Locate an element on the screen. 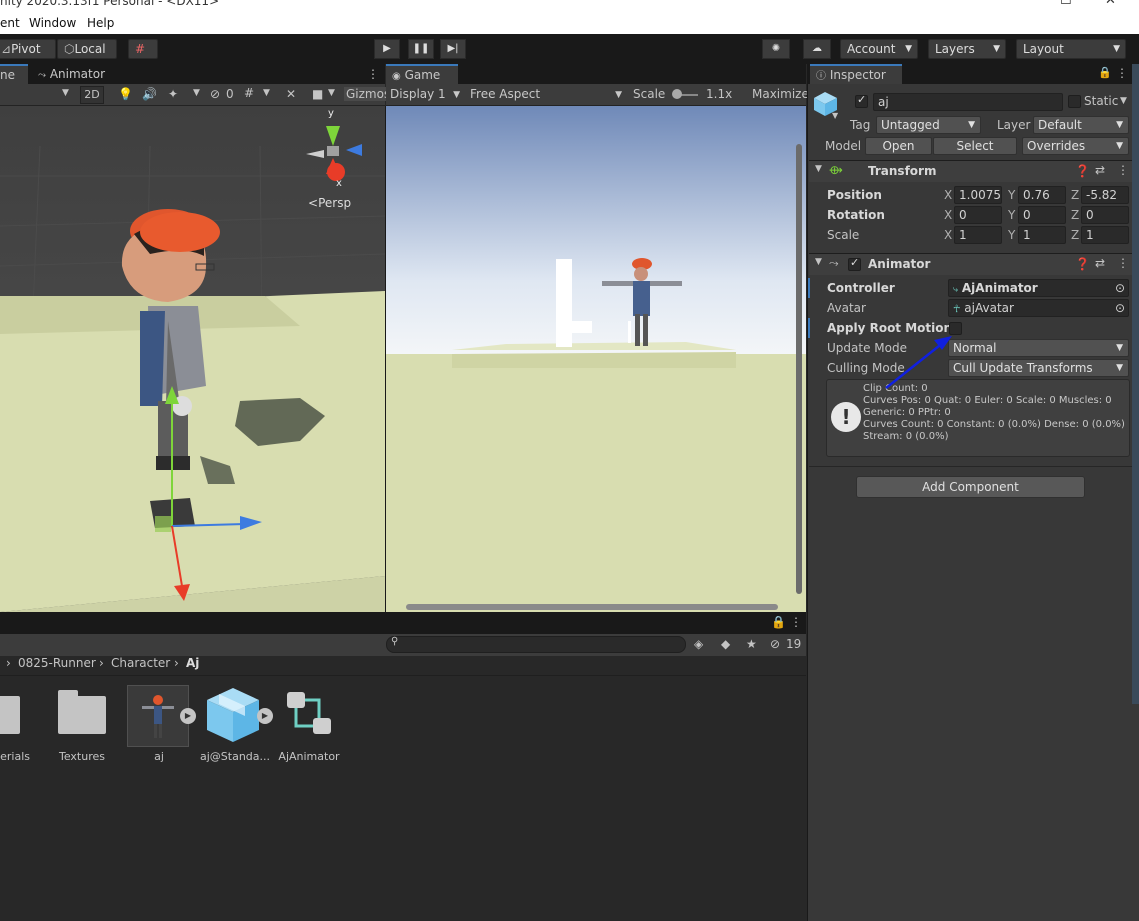  breadcrumb-item: Character is located at coordinates (140, 663).